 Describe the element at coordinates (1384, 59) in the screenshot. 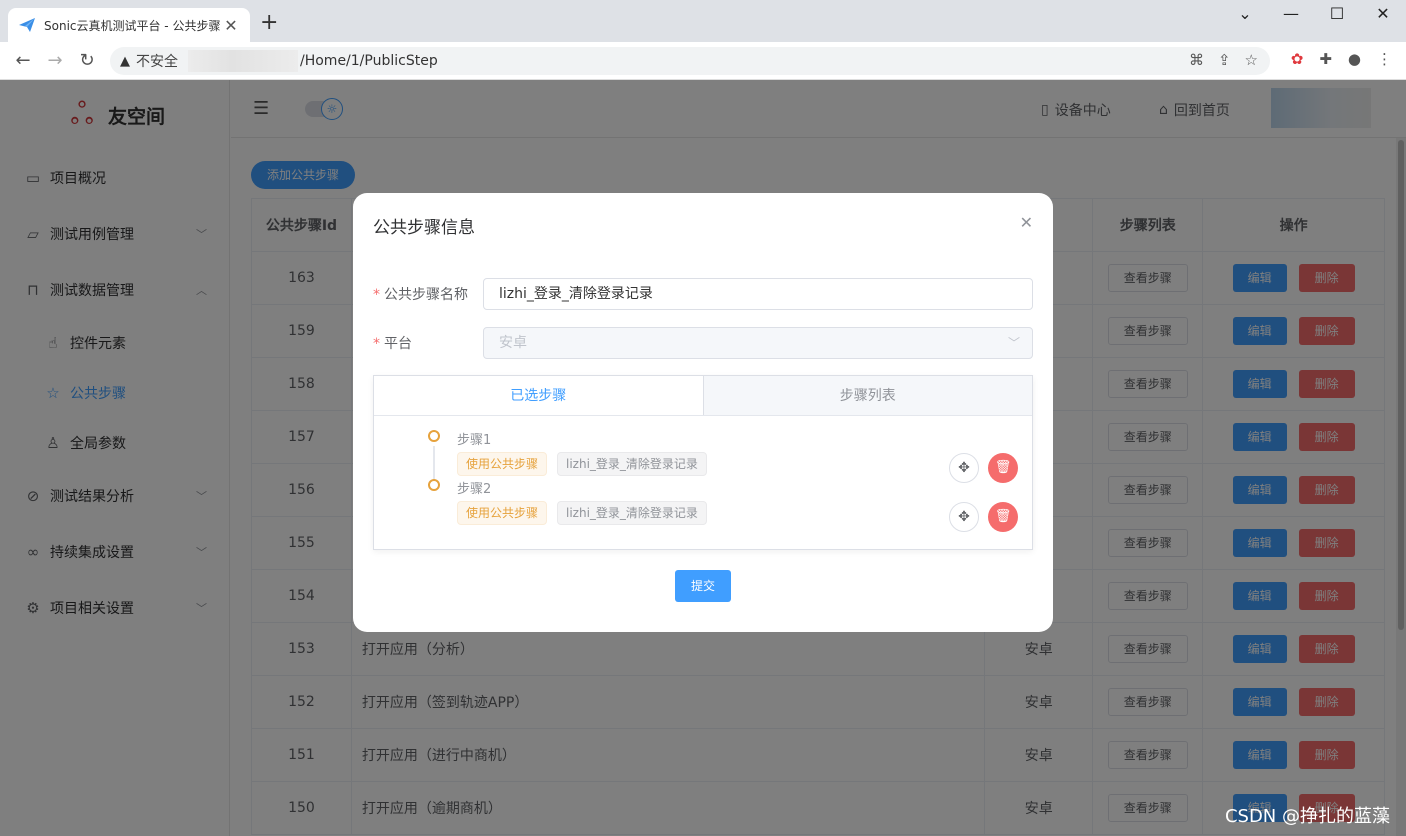

I see `more-menu-icon: ⋮` at that location.